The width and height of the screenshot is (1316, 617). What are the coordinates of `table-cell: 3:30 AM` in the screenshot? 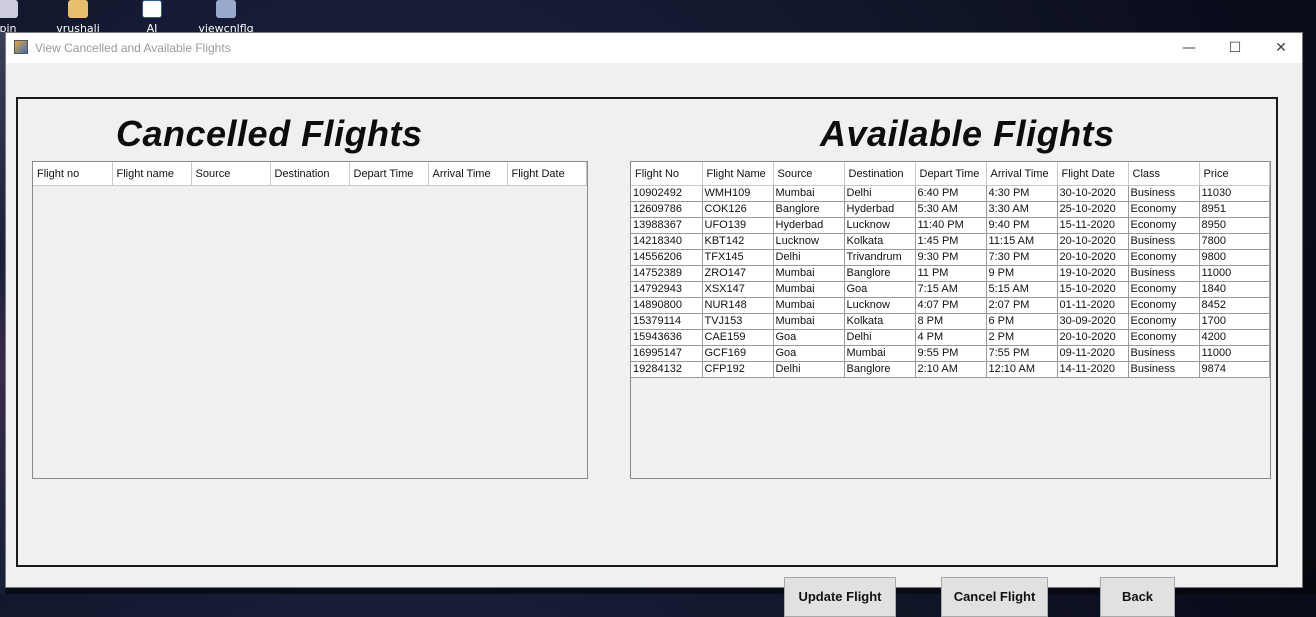 It's located at (1022, 209).